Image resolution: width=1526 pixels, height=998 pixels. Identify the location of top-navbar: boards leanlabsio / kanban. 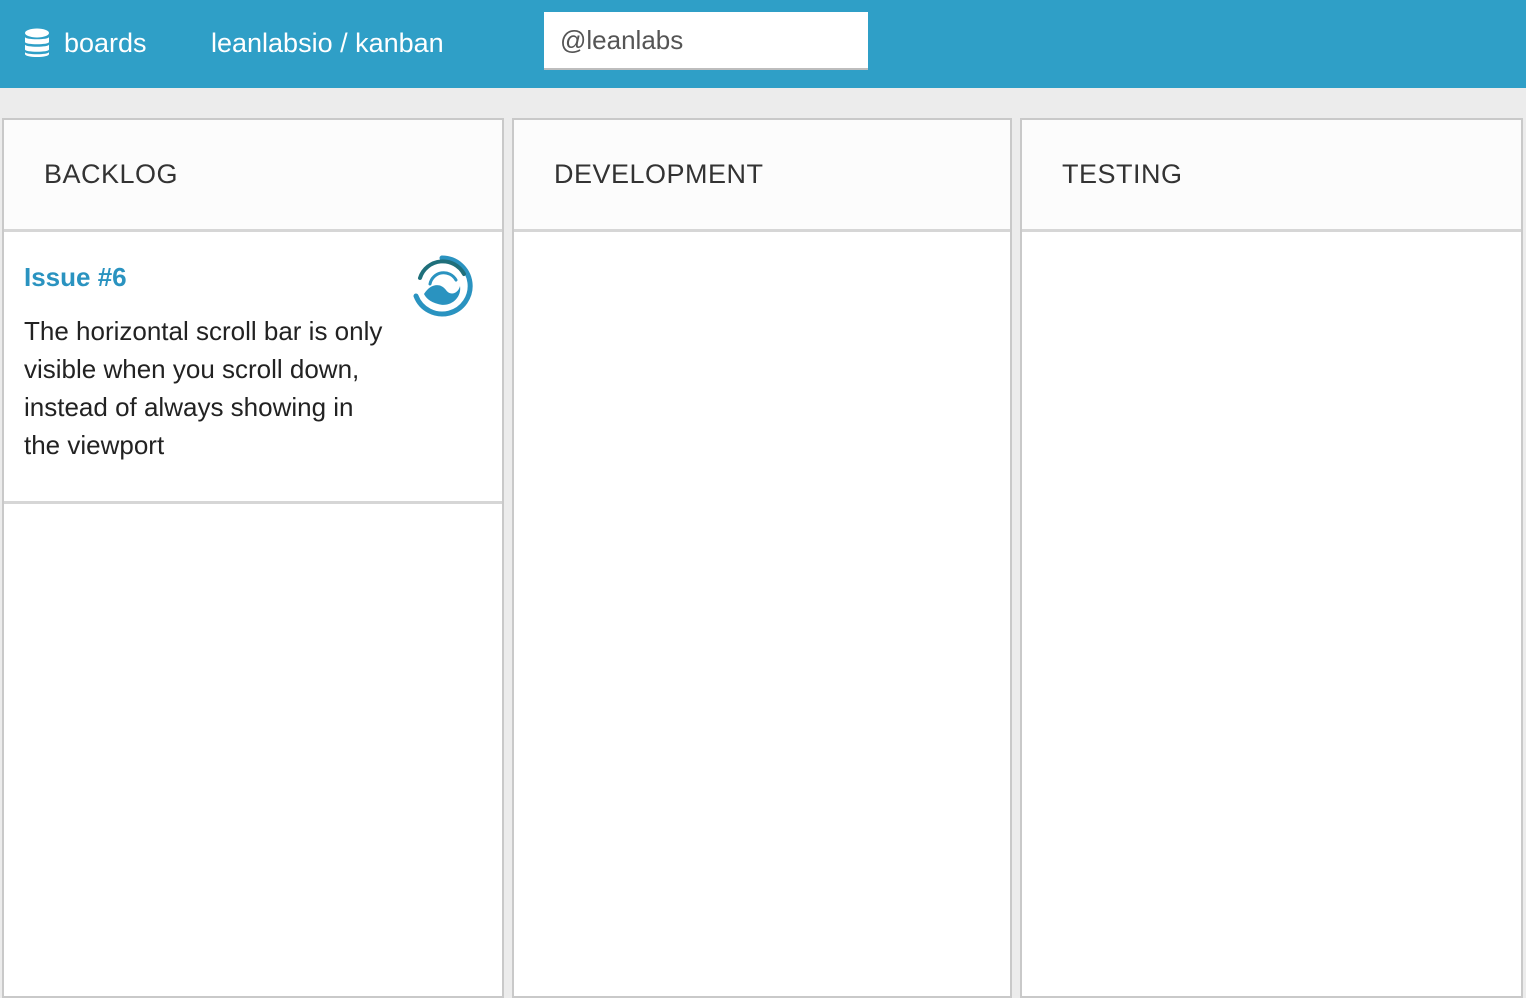
(763, 44).